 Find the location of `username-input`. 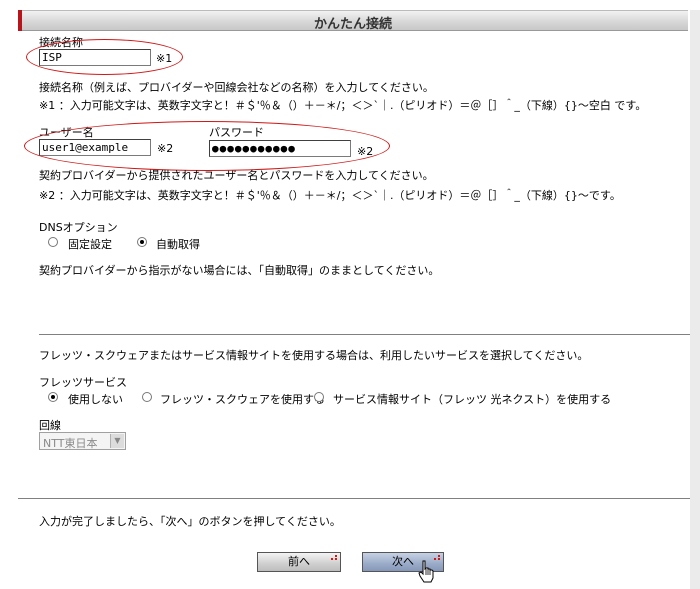

username-input is located at coordinates (95, 147).